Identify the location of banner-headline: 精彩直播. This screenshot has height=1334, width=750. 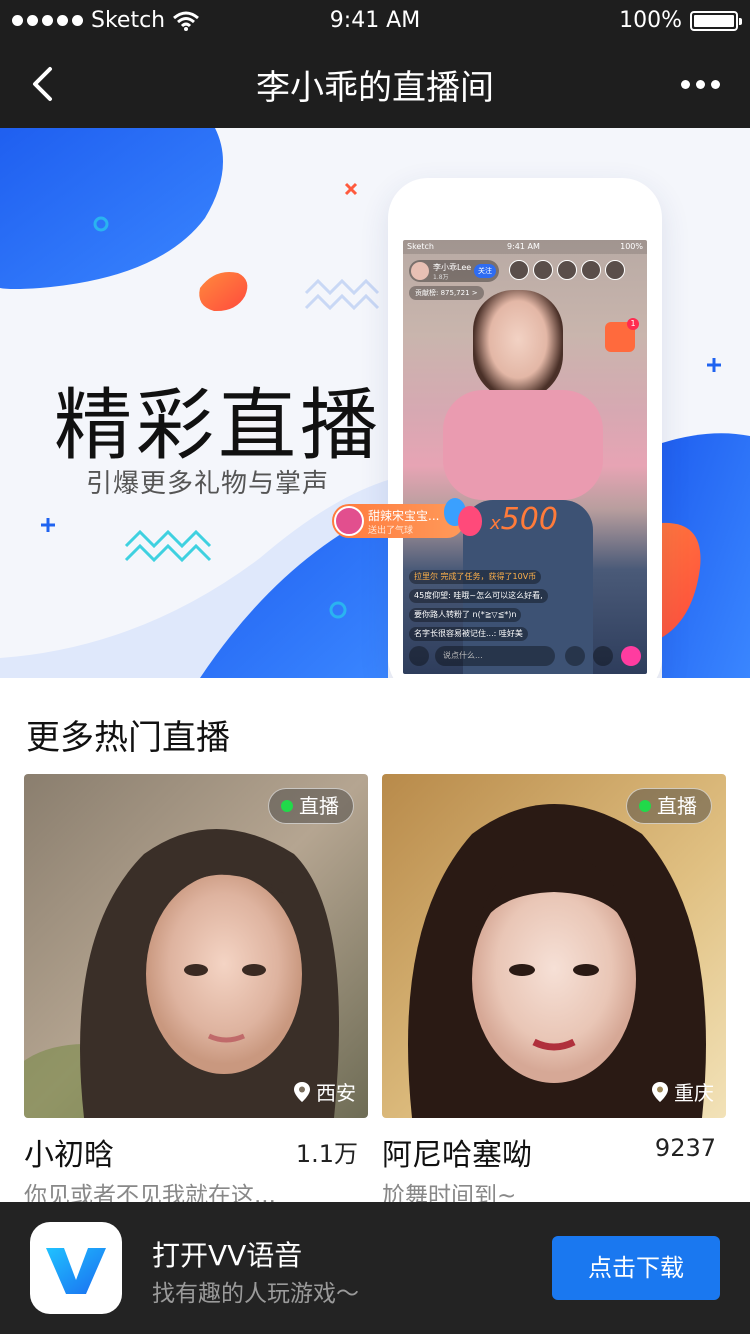
(218, 426).